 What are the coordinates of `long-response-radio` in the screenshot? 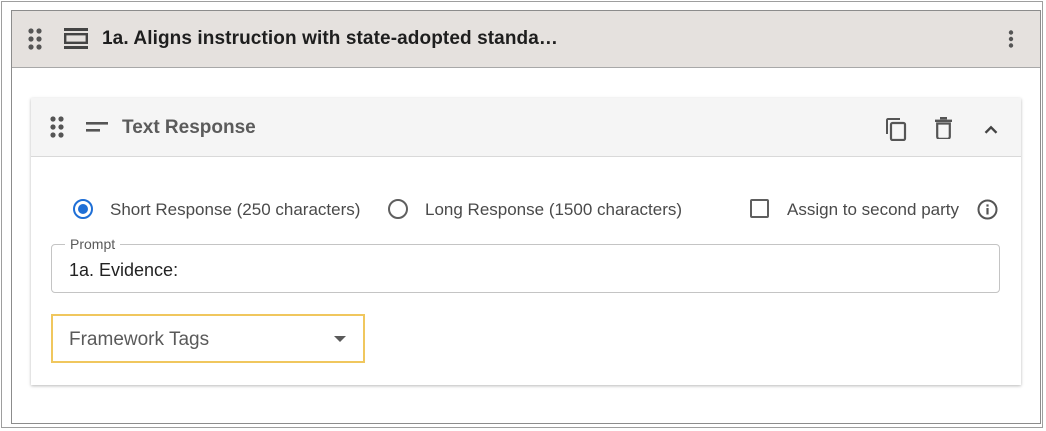 It's located at (398, 209).